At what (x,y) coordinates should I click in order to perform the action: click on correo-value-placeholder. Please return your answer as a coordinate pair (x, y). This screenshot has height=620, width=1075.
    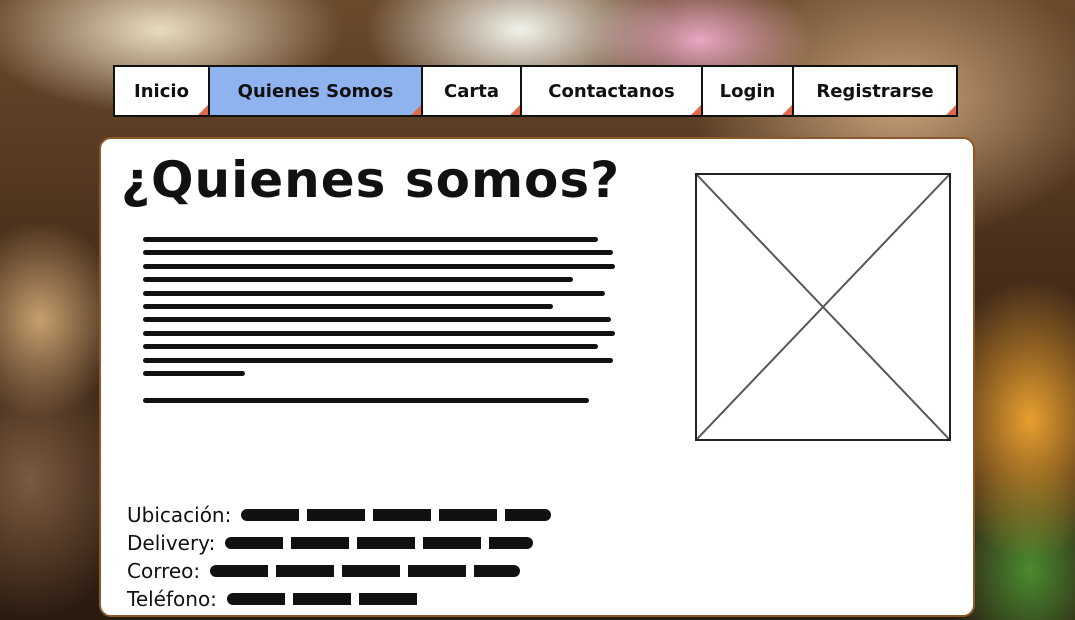
    Looking at the image, I should click on (365, 571).